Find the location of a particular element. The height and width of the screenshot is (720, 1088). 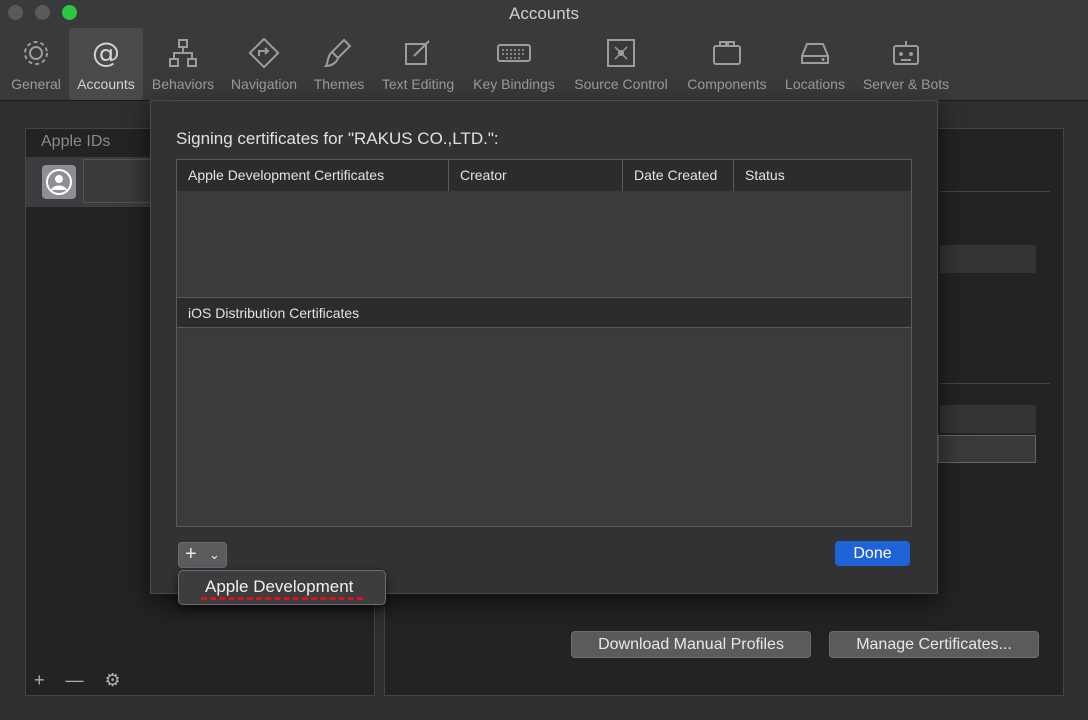

tab-label: Components is located at coordinates (727, 84).